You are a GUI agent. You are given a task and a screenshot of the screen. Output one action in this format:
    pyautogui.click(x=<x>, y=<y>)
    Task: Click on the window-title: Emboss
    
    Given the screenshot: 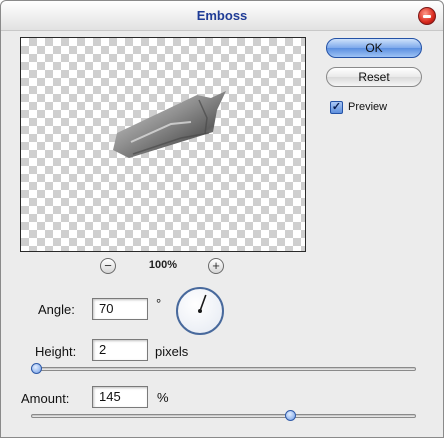 What is the action you would take?
    pyautogui.click(x=222, y=15)
    